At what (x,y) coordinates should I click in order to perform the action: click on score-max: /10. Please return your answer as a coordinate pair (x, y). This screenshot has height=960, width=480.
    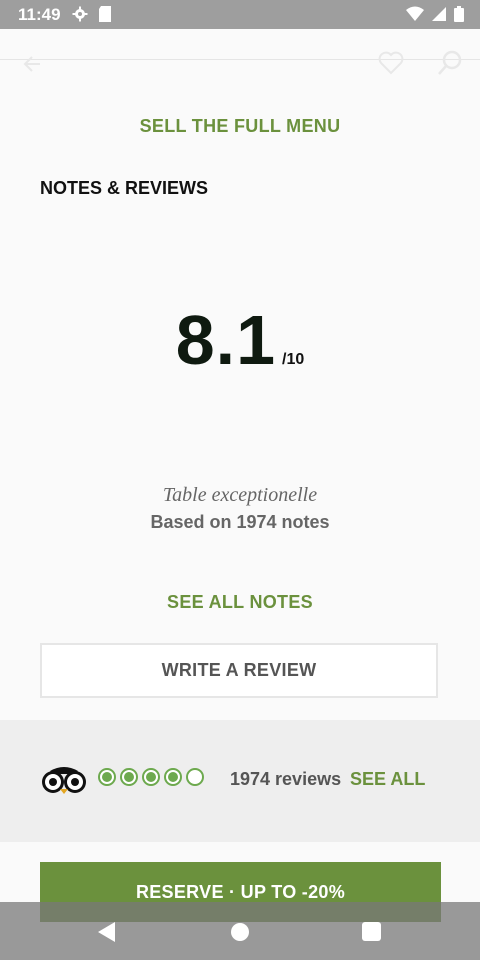
    Looking at the image, I should click on (293, 359).